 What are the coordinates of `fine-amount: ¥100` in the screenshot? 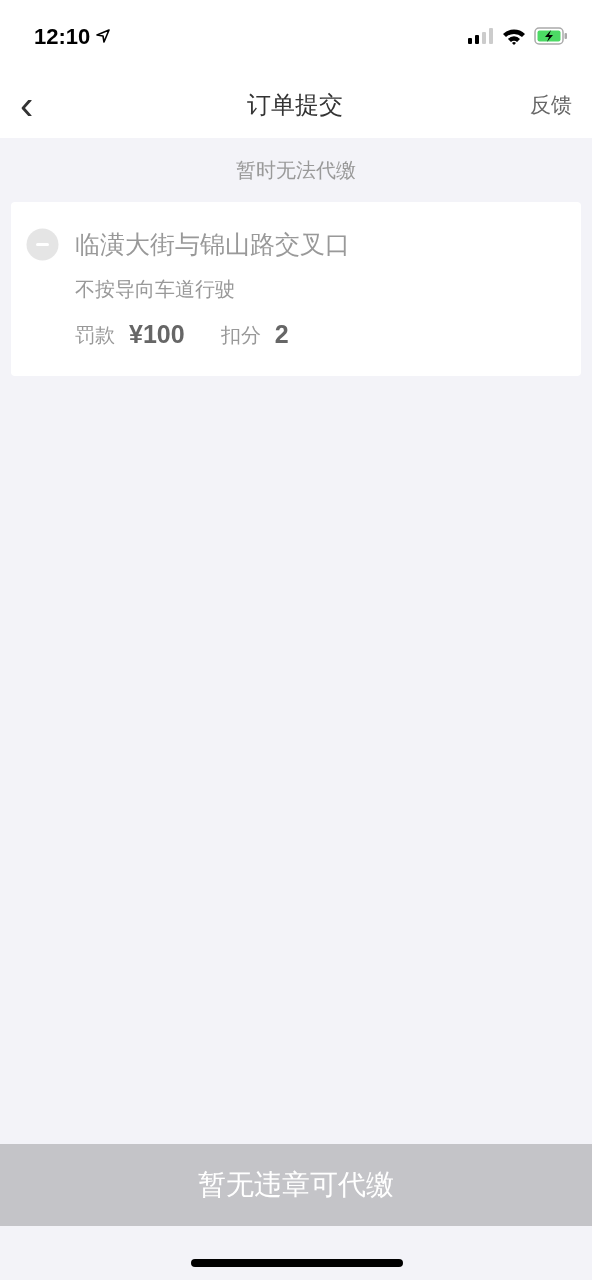 It's located at (157, 334).